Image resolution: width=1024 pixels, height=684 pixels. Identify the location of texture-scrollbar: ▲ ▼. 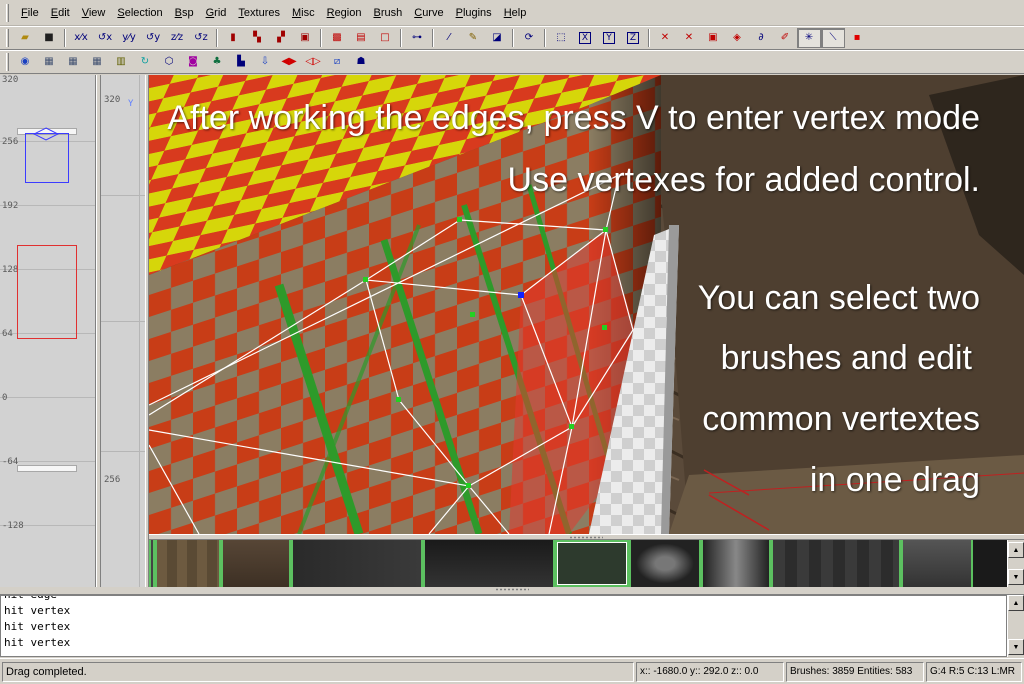
(1015, 563).